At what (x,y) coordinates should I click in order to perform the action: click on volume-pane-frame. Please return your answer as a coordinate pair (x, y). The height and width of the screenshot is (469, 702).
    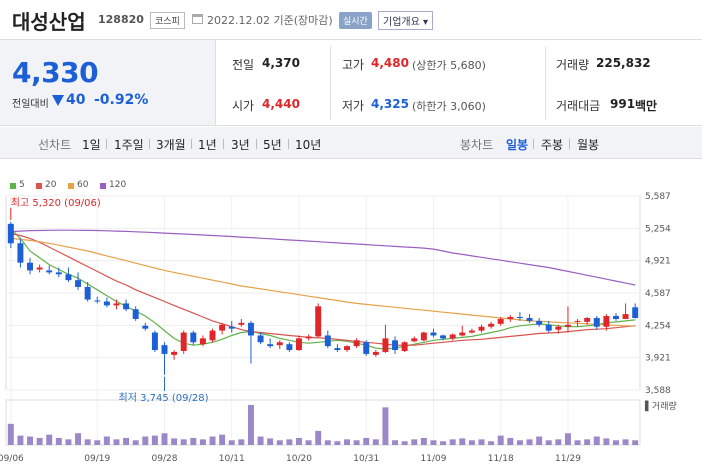
    Looking at the image, I should click on (323, 422).